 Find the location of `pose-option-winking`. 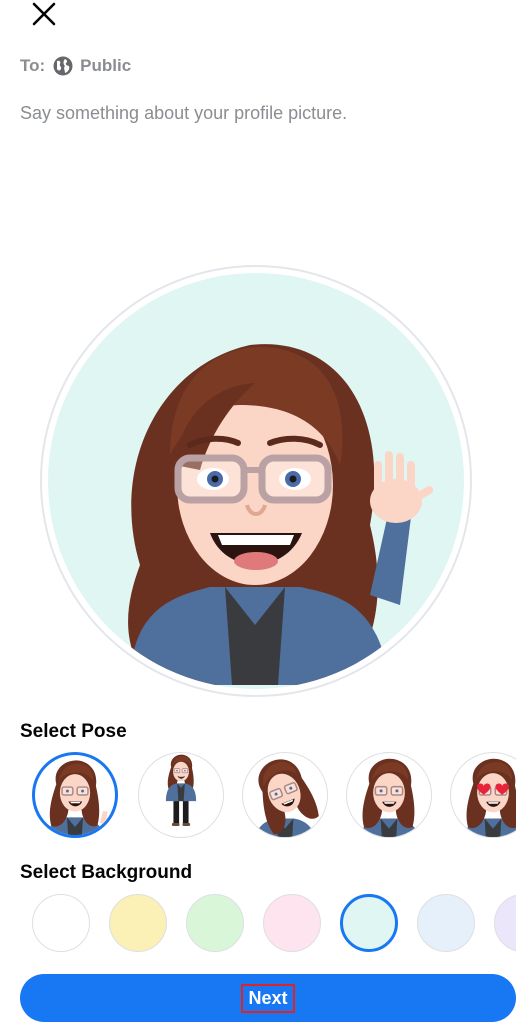

pose-option-winking is located at coordinates (389, 795).